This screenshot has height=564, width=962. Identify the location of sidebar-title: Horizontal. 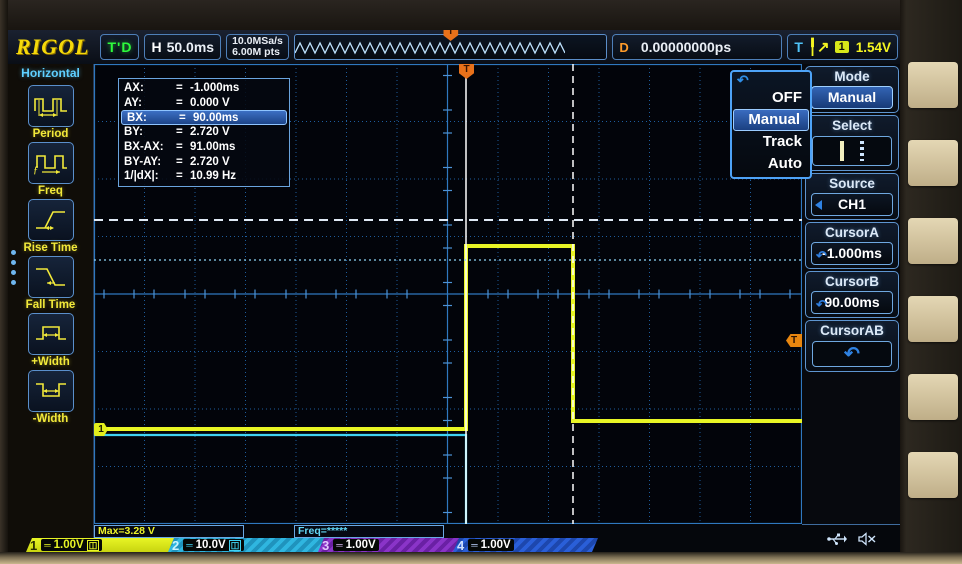
(50, 73).